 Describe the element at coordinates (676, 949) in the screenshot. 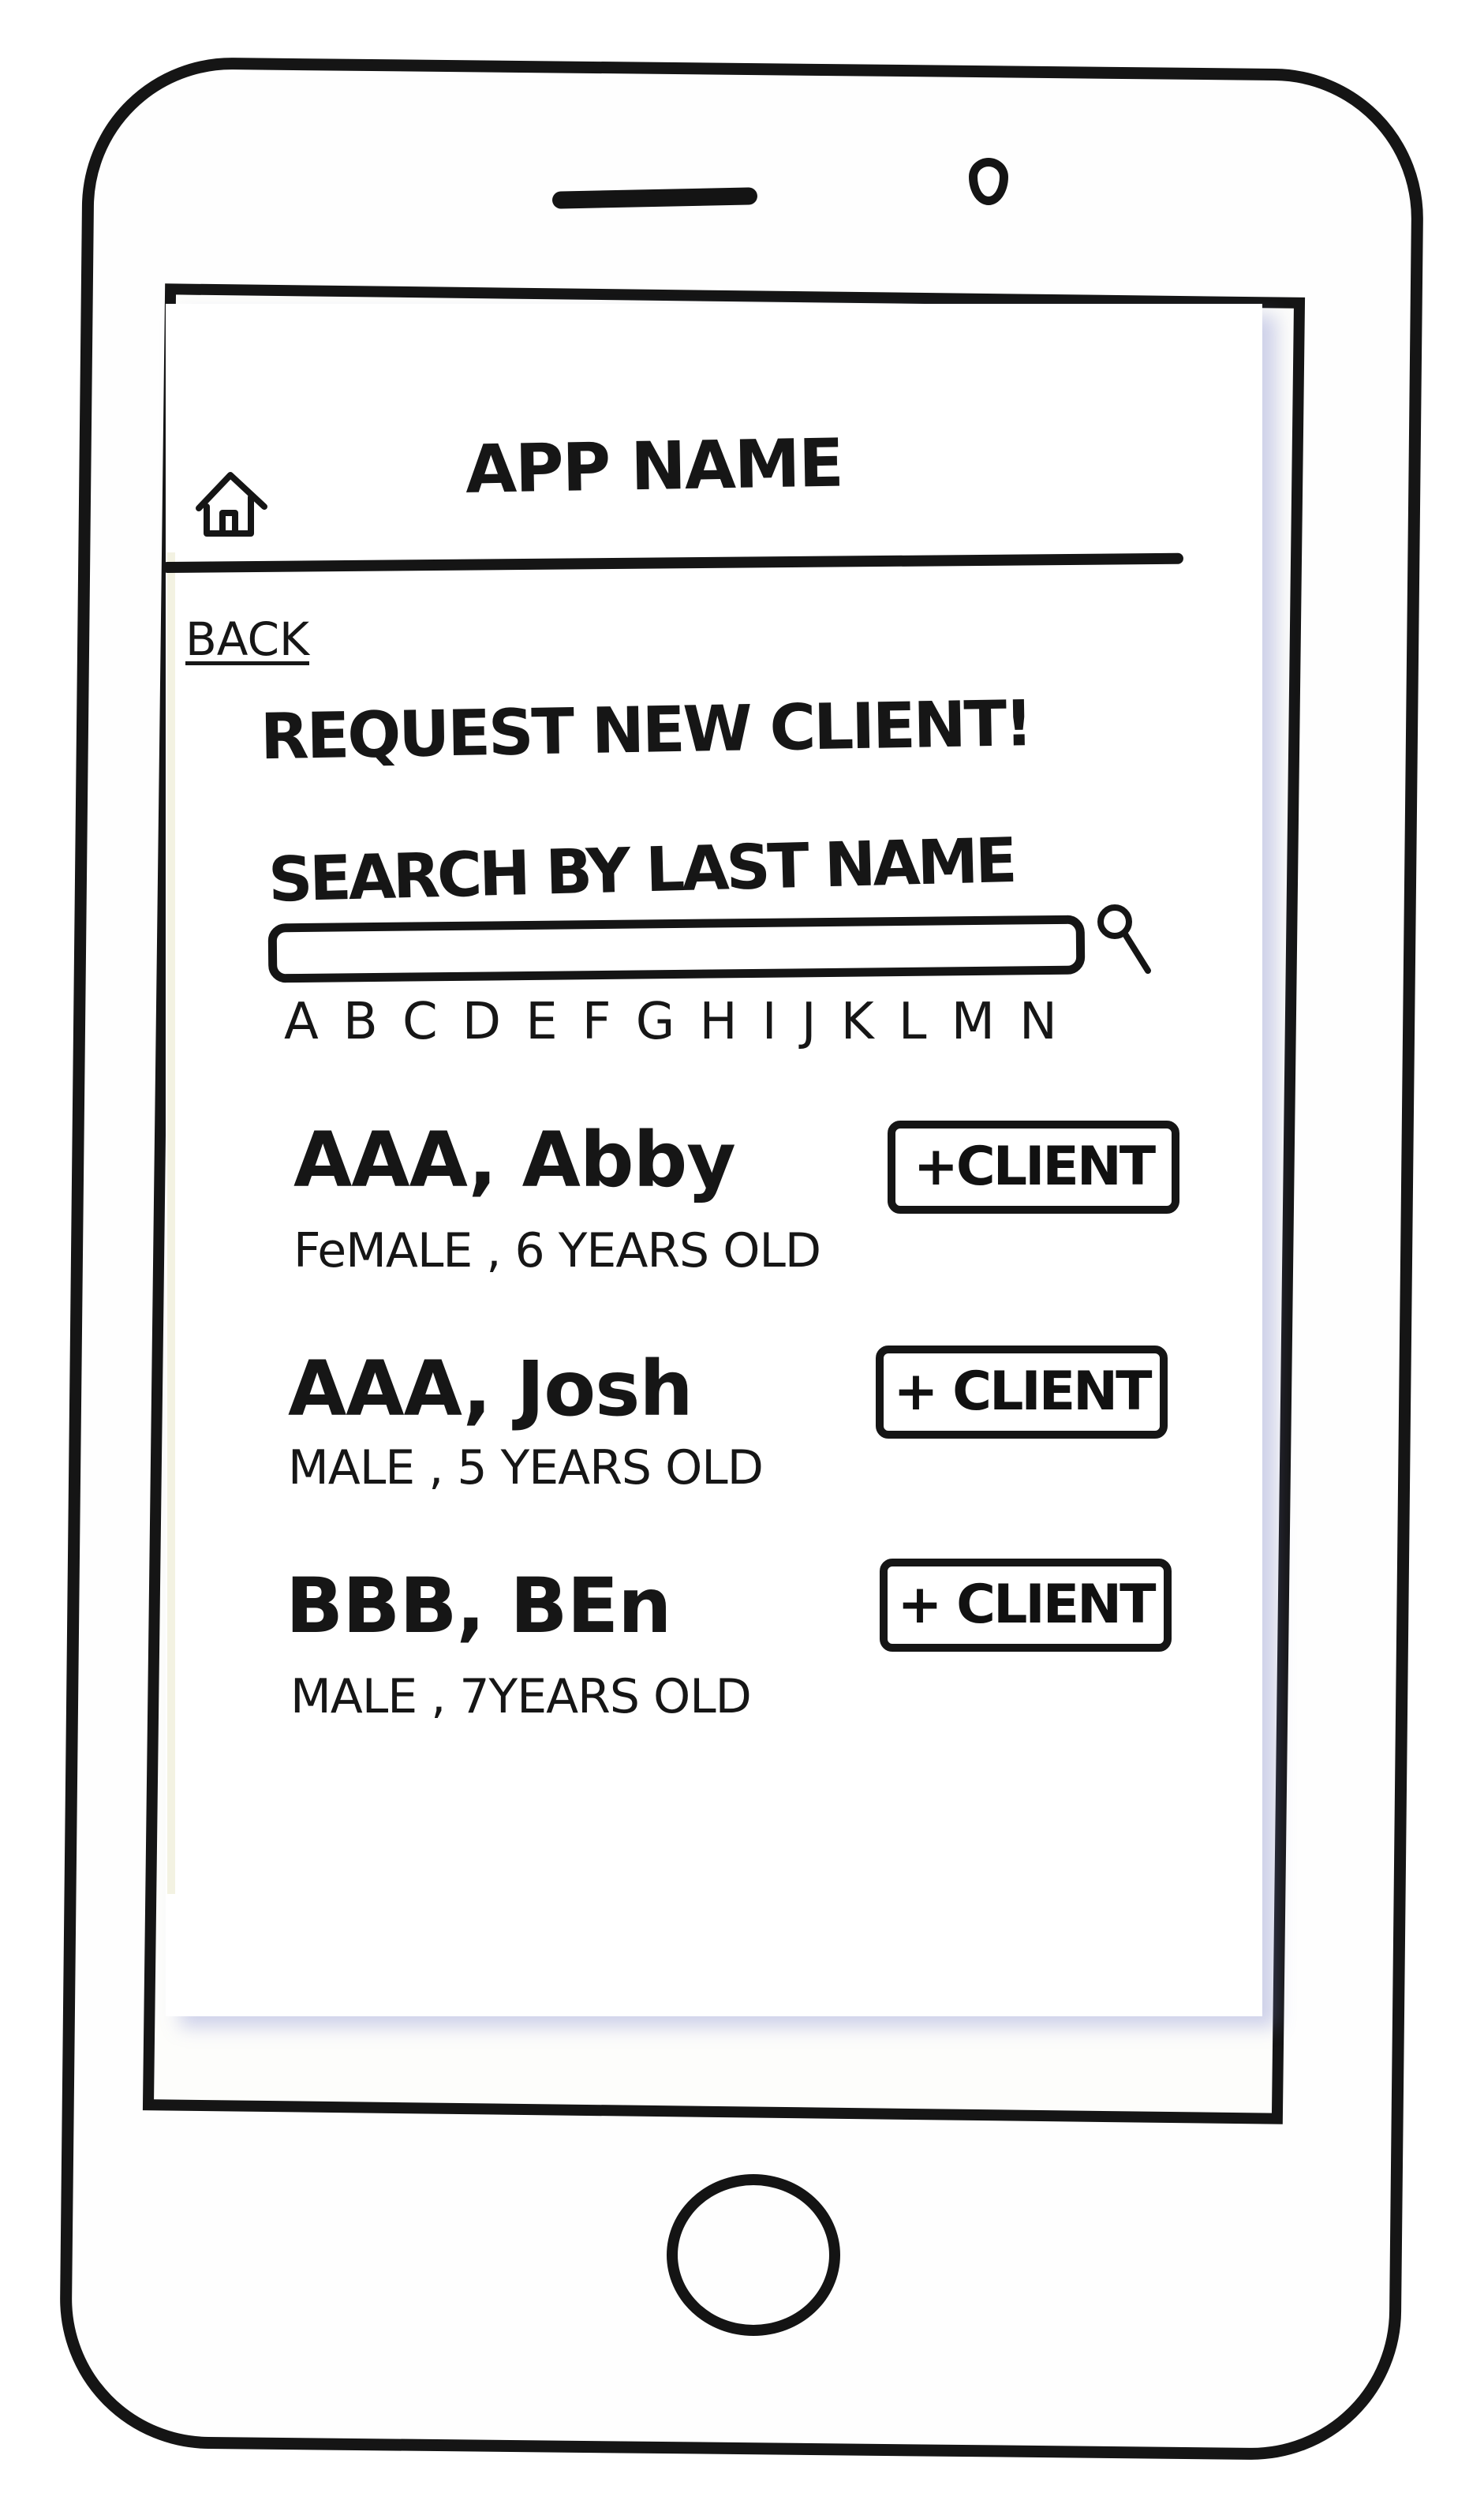

I see `search-input` at that location.